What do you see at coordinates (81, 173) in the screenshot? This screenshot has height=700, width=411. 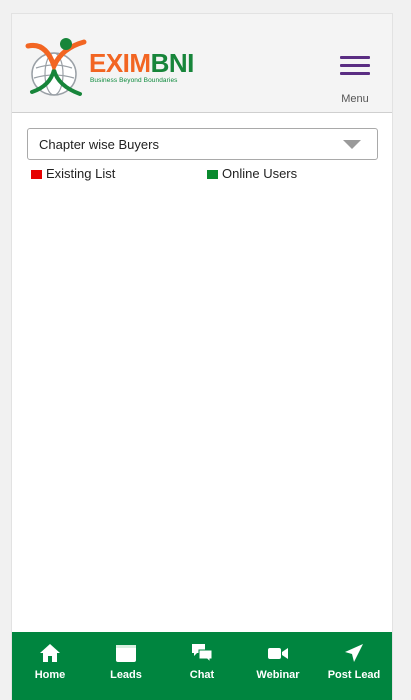 I see `legend-label: Existing List` at bounding box center [81, 173].